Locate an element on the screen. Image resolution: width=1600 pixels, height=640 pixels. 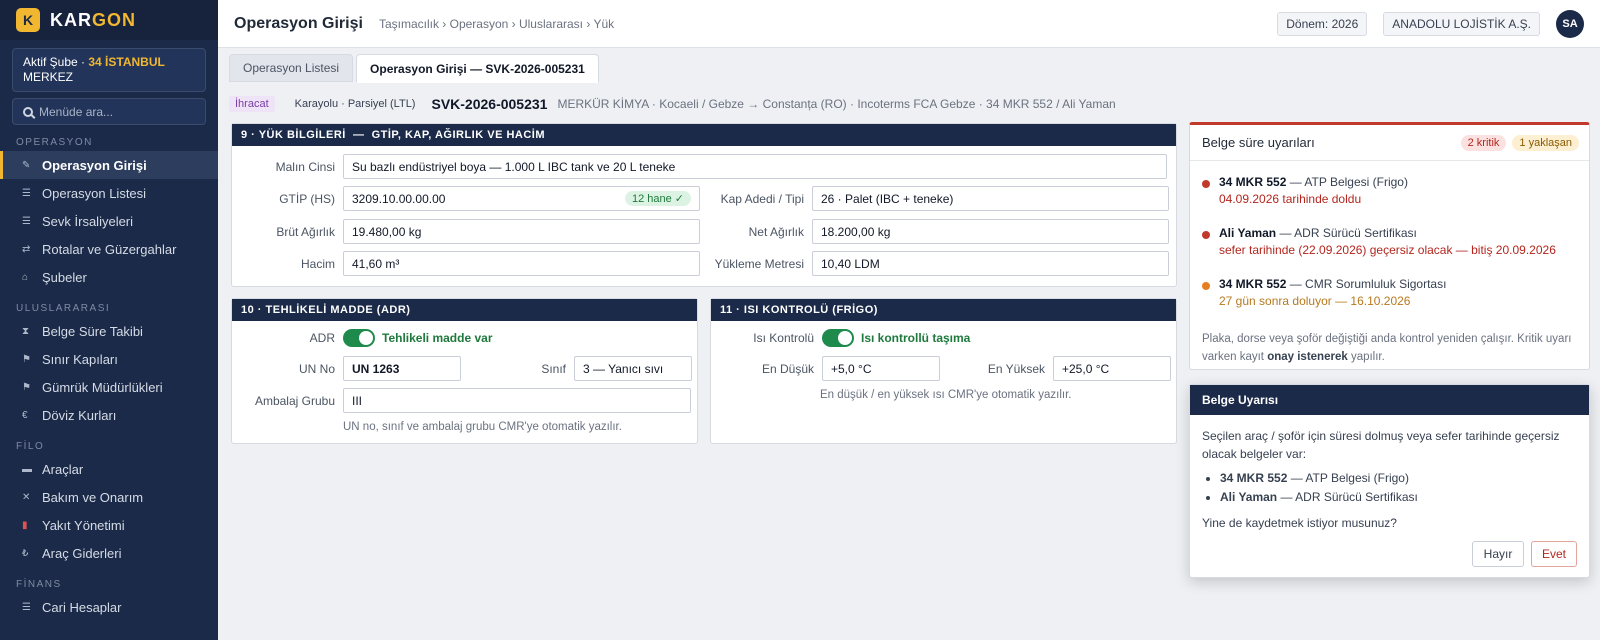
brand-name-b: GON is located at coordinates (114, 19).